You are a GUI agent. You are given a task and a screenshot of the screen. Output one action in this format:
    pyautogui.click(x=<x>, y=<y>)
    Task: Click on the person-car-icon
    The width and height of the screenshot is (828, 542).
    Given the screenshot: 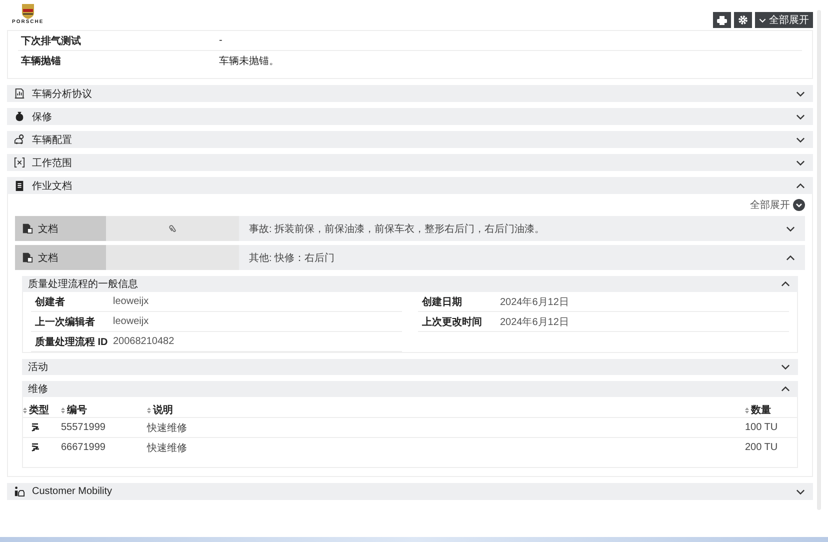 What is the action you would take?
    pyautogui.click(x=19, y=491)
    